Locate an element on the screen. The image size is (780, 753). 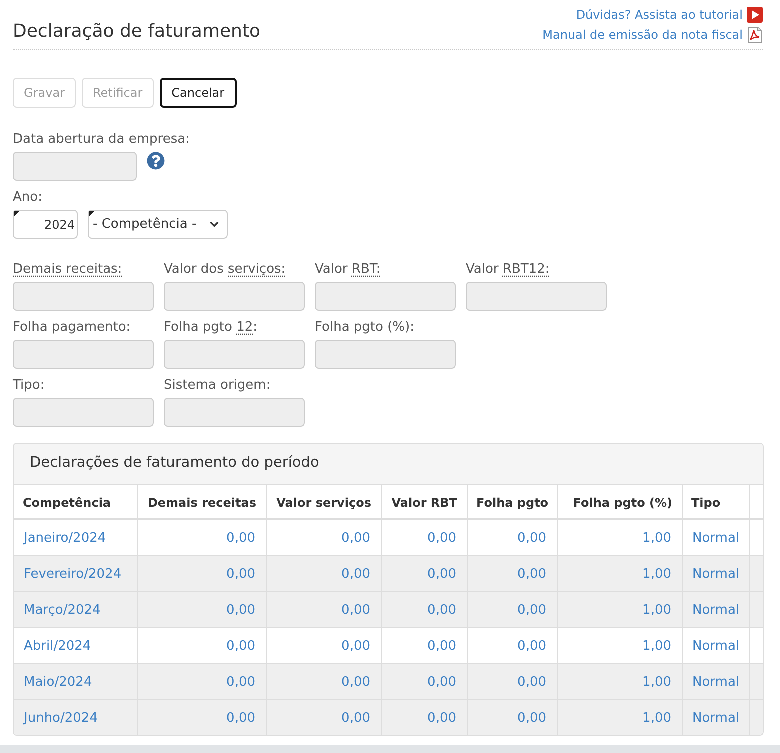
column-header: Valor serviços is located at coordinates (324, 503).